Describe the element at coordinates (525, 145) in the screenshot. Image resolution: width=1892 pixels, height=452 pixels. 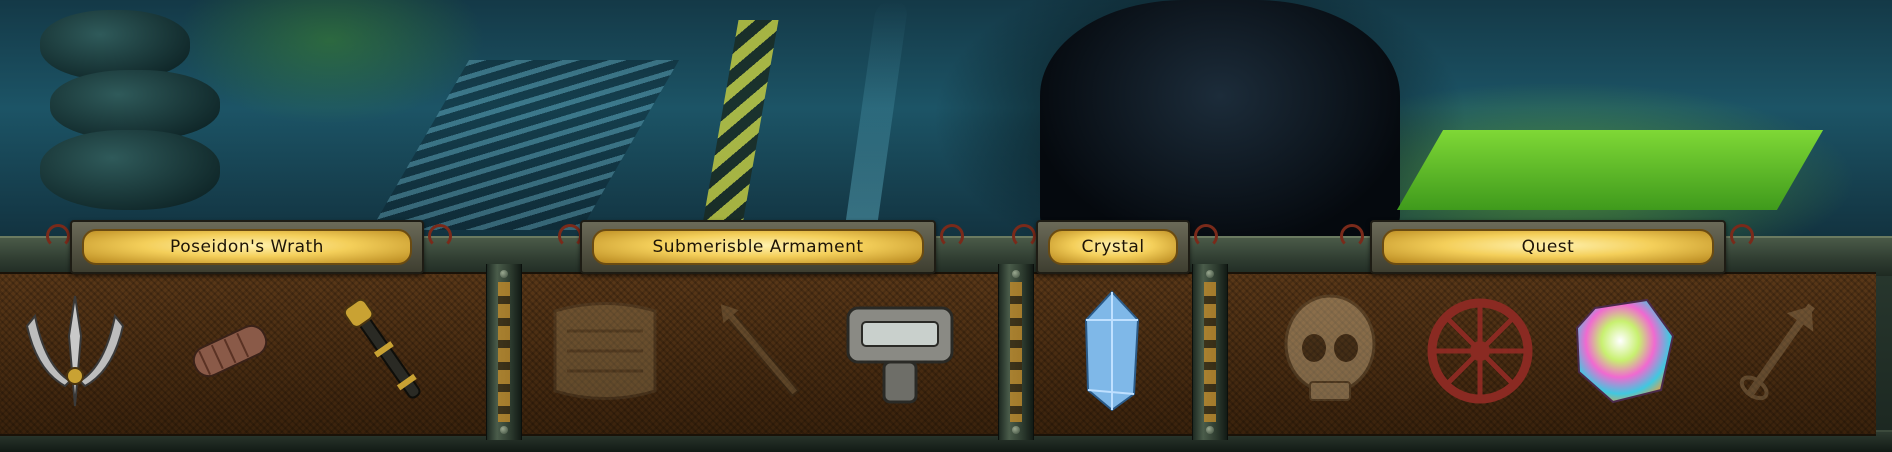
I see `floor-grate` at that location.